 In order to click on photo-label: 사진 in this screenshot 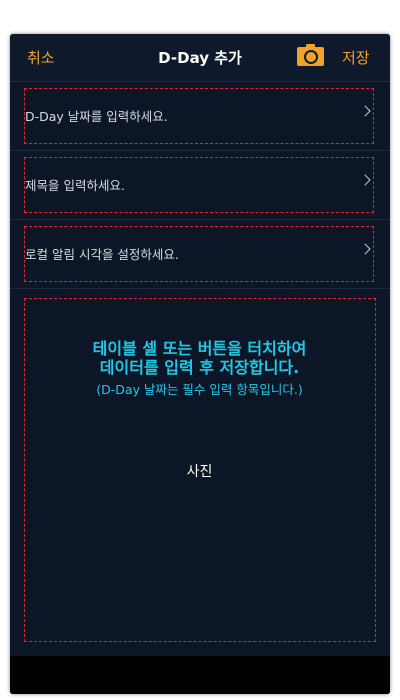, I will do `click(199, 472)`.